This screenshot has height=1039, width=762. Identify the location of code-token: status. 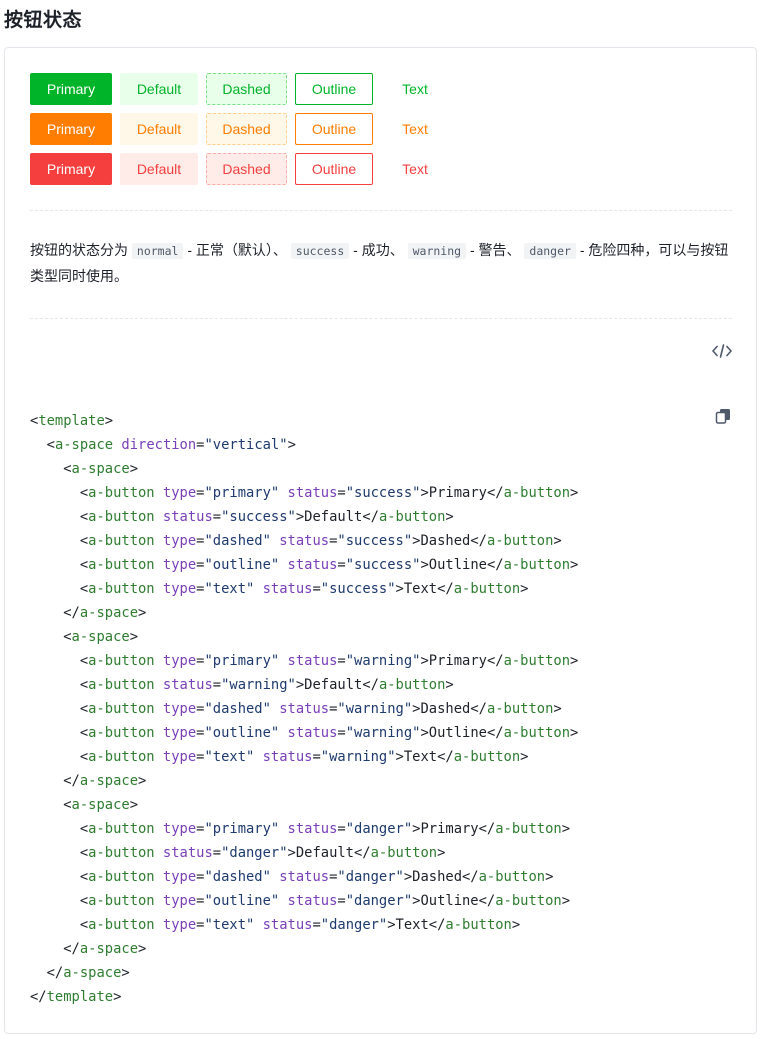
(304, 541).